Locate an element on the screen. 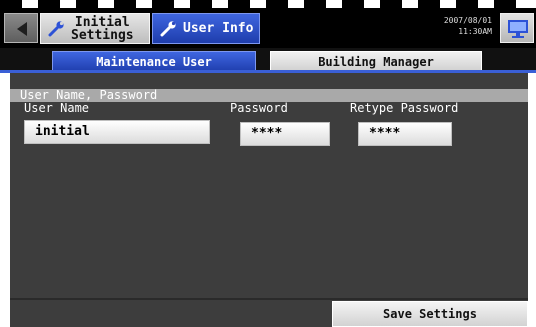  breadcrumb-user-info: User Info is located at coordinates (206, 28).